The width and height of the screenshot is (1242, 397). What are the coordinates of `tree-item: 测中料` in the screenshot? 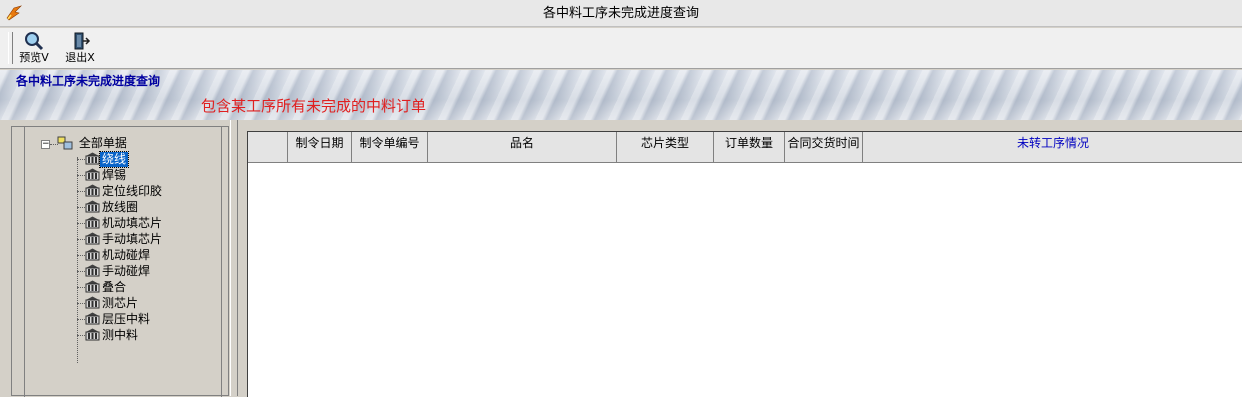 It's located at (112, 335).